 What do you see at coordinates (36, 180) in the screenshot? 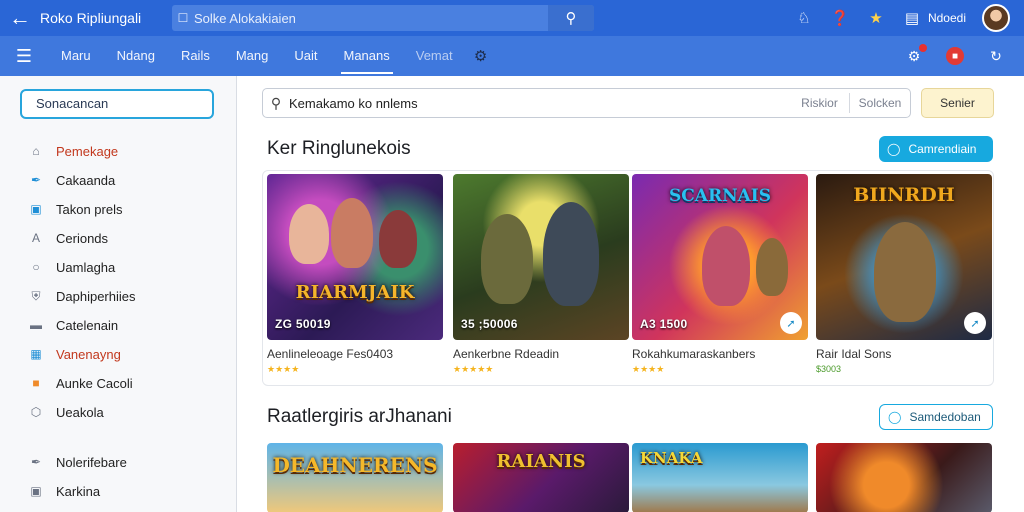
I see `feather-icon: ✒` at bounding box center [36, 180].